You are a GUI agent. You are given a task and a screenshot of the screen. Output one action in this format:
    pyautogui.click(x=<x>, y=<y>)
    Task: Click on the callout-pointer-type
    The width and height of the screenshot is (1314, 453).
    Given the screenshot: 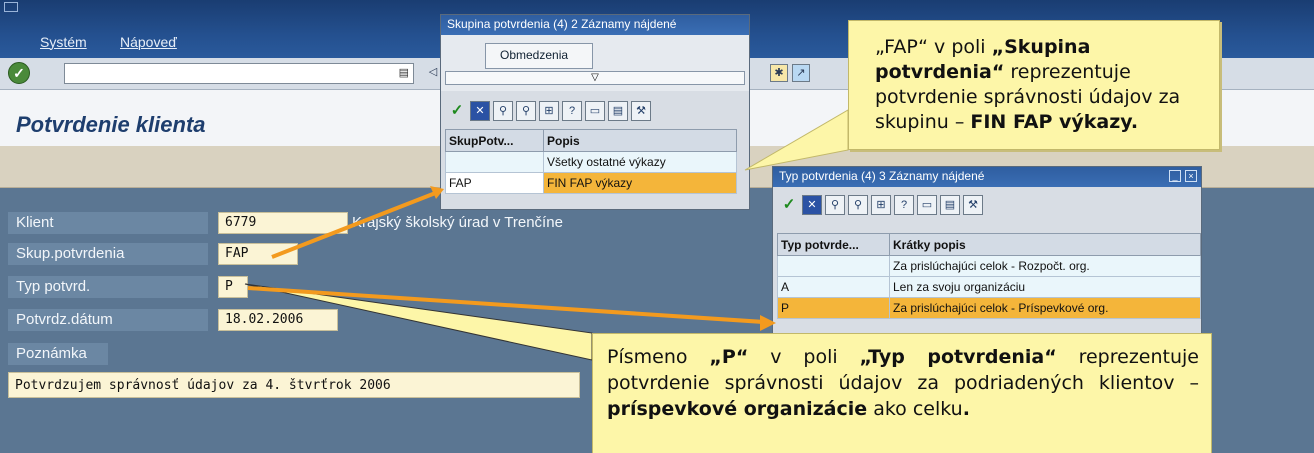 What is the action you would take?
    pyautogui.click(x=418, y=322)
    